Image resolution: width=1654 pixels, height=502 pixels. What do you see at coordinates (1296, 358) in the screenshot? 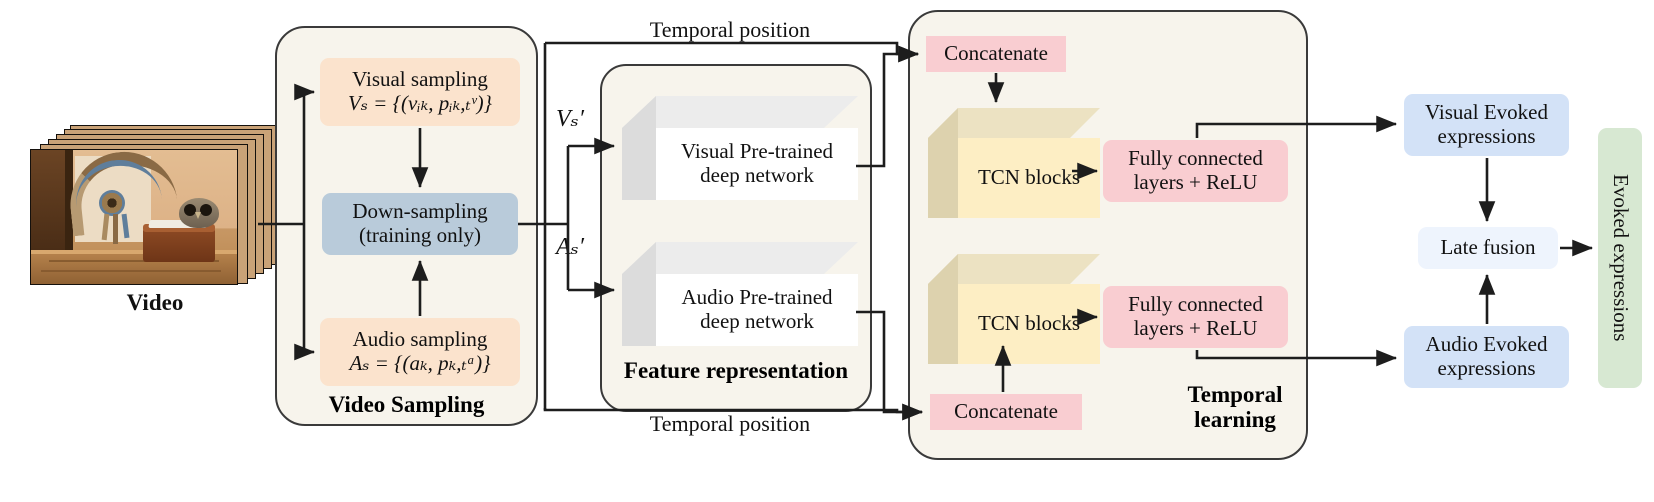
I see `wire-fc-bottom-to-audio-evoked` at bounding box center [1296, 358].